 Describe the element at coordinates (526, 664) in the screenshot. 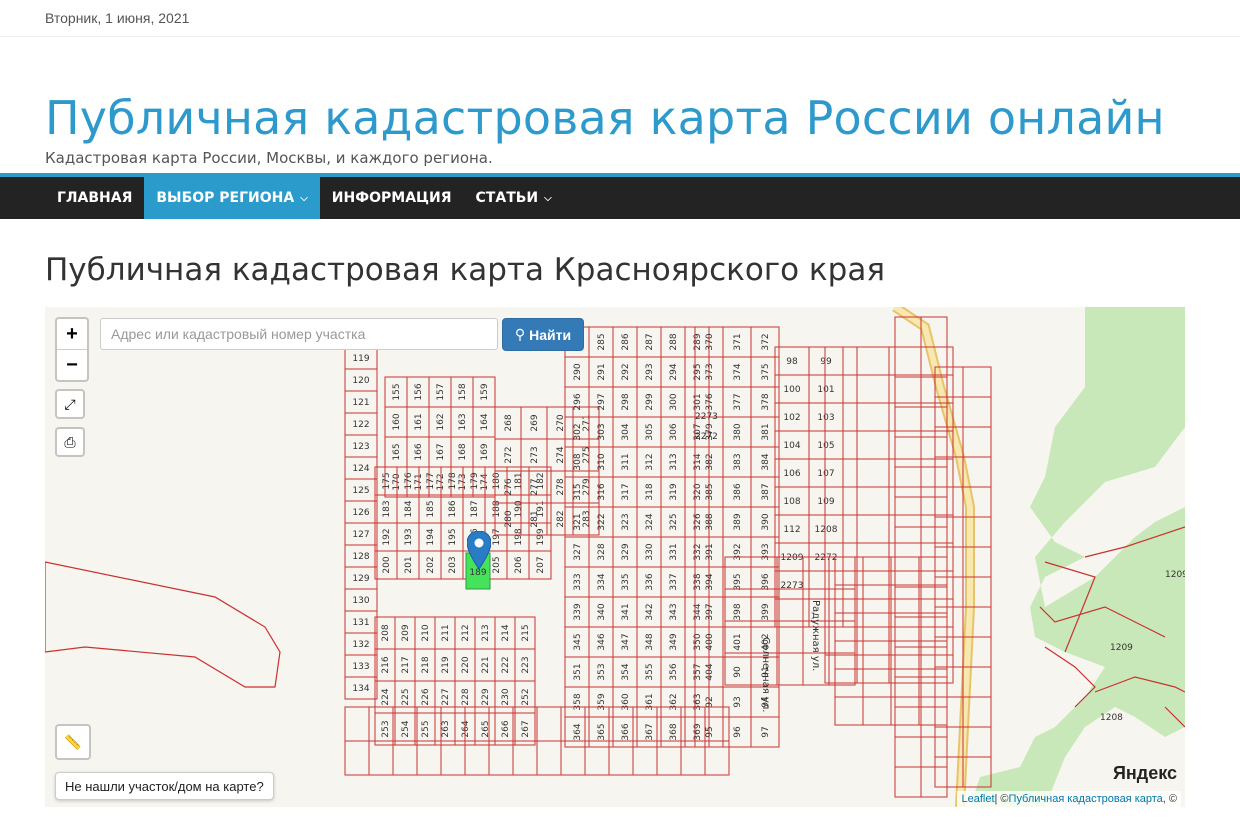

I see `parcel-number: 223` at that location.